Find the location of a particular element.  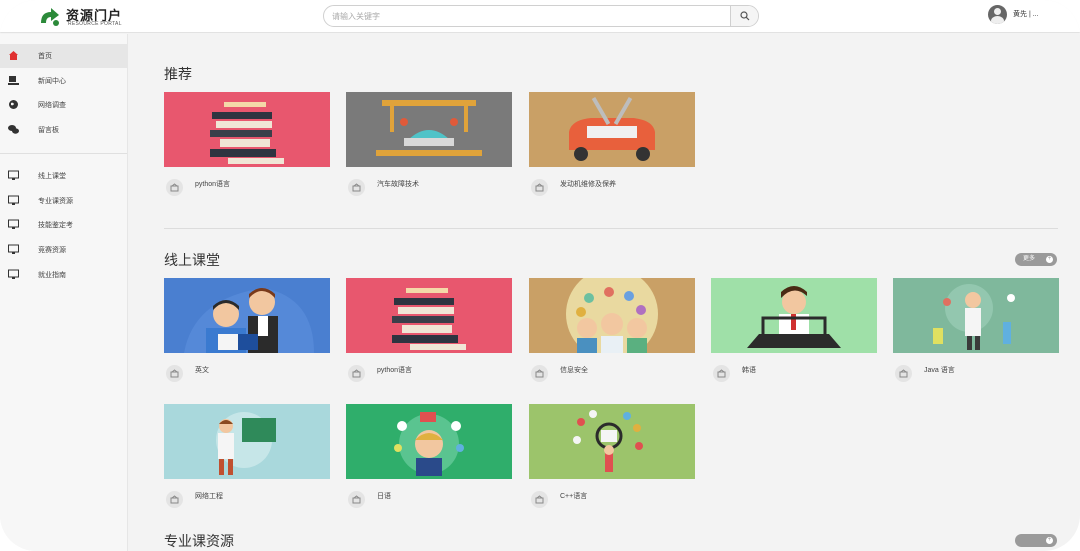

search-icon is located at coordinates (744, 16).